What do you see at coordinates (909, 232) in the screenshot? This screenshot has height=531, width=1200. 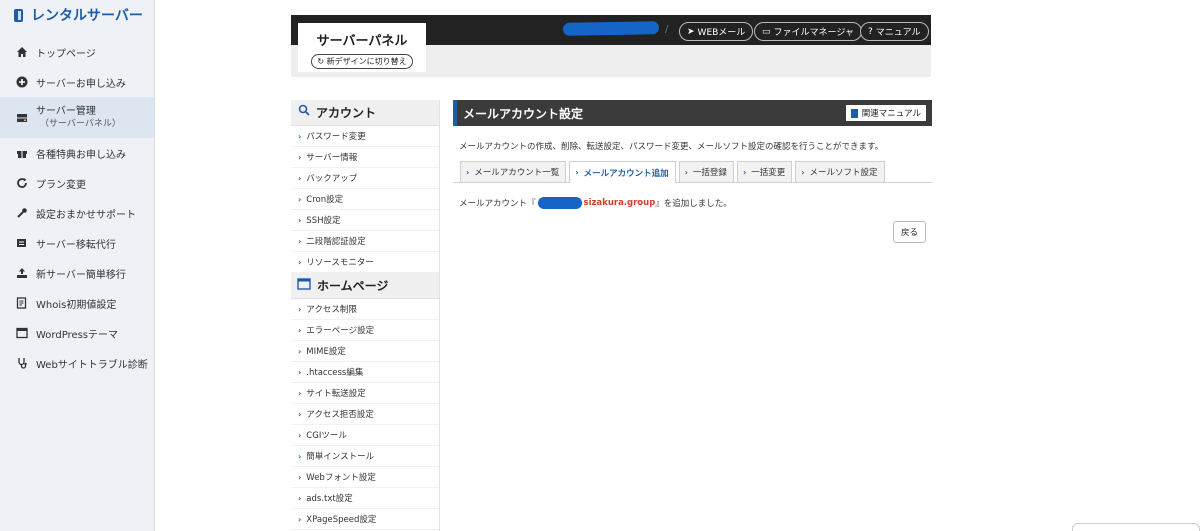 I see `back-button: 戻る` at bounding box center [909, 232].